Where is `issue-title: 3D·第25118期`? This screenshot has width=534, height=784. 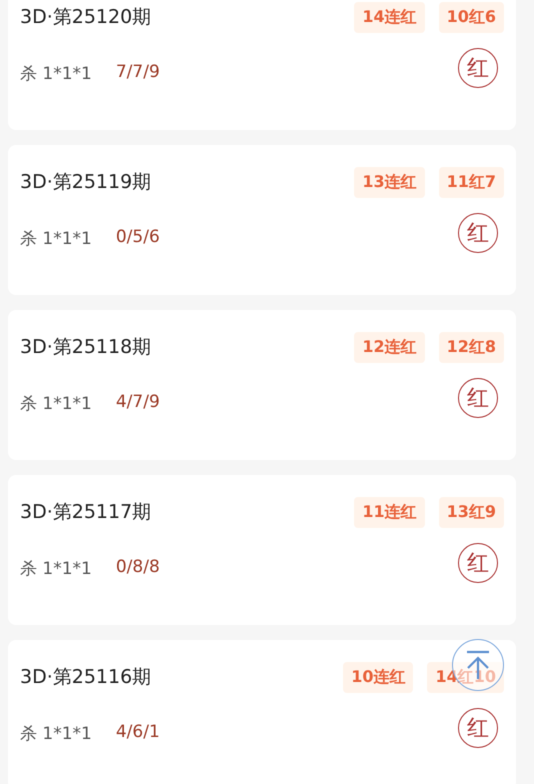 issue-title: 3D·第25118期 is located at coordinates (86, 347).